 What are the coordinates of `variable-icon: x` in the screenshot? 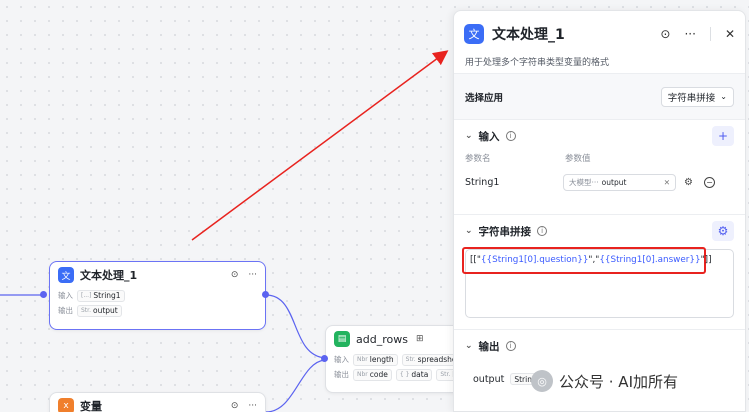 It's located at (66, 405).